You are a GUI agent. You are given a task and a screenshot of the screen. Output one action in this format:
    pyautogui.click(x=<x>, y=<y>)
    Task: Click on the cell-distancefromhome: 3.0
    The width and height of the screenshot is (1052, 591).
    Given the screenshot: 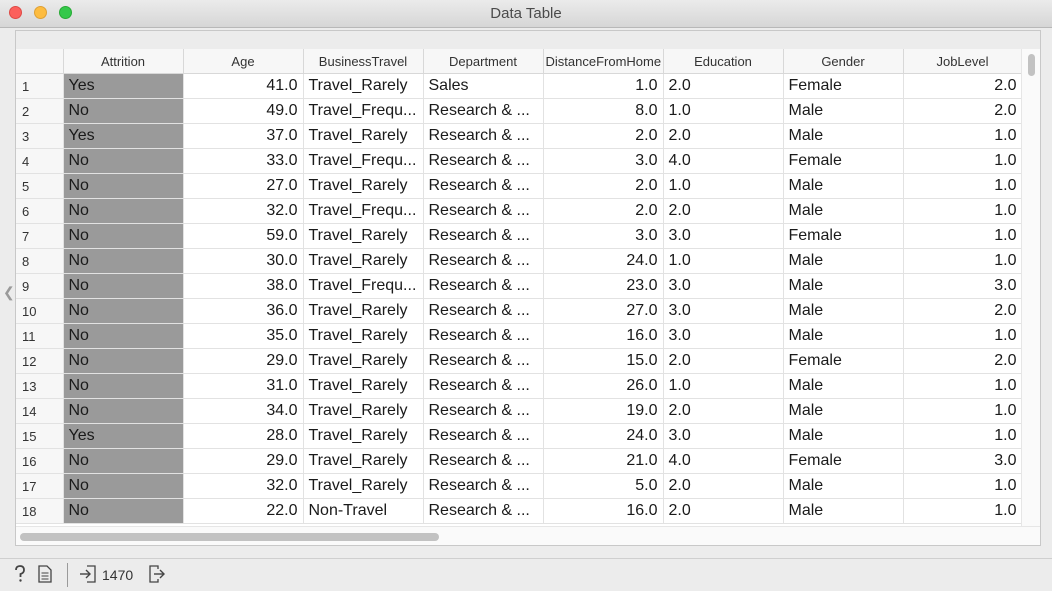 What is the action you would take?
    pyautogui.click(x=603, y=161)
    